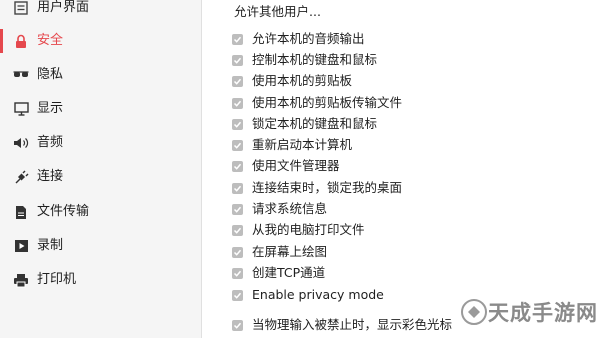  Describe the element at coordinates (100, 75) in the screenshot. I see `sidebar-item-privacy: 隐私` at that location.